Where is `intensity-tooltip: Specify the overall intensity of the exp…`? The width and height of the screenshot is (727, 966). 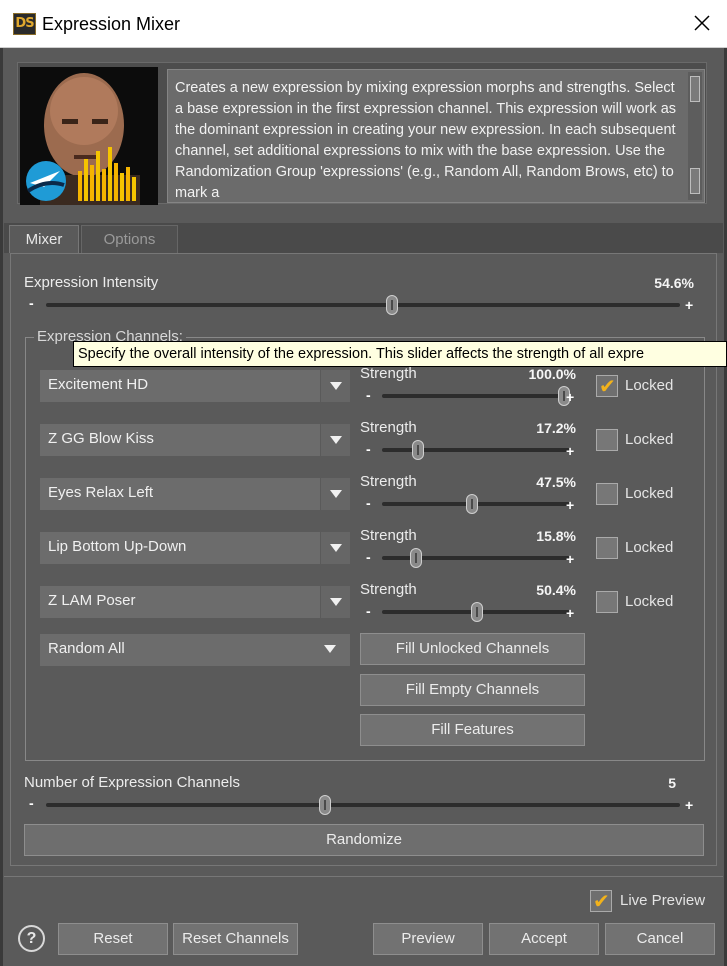 intensity-tooltip: Specify the overall intensity of the exp… is located at coordinates (400, 354).